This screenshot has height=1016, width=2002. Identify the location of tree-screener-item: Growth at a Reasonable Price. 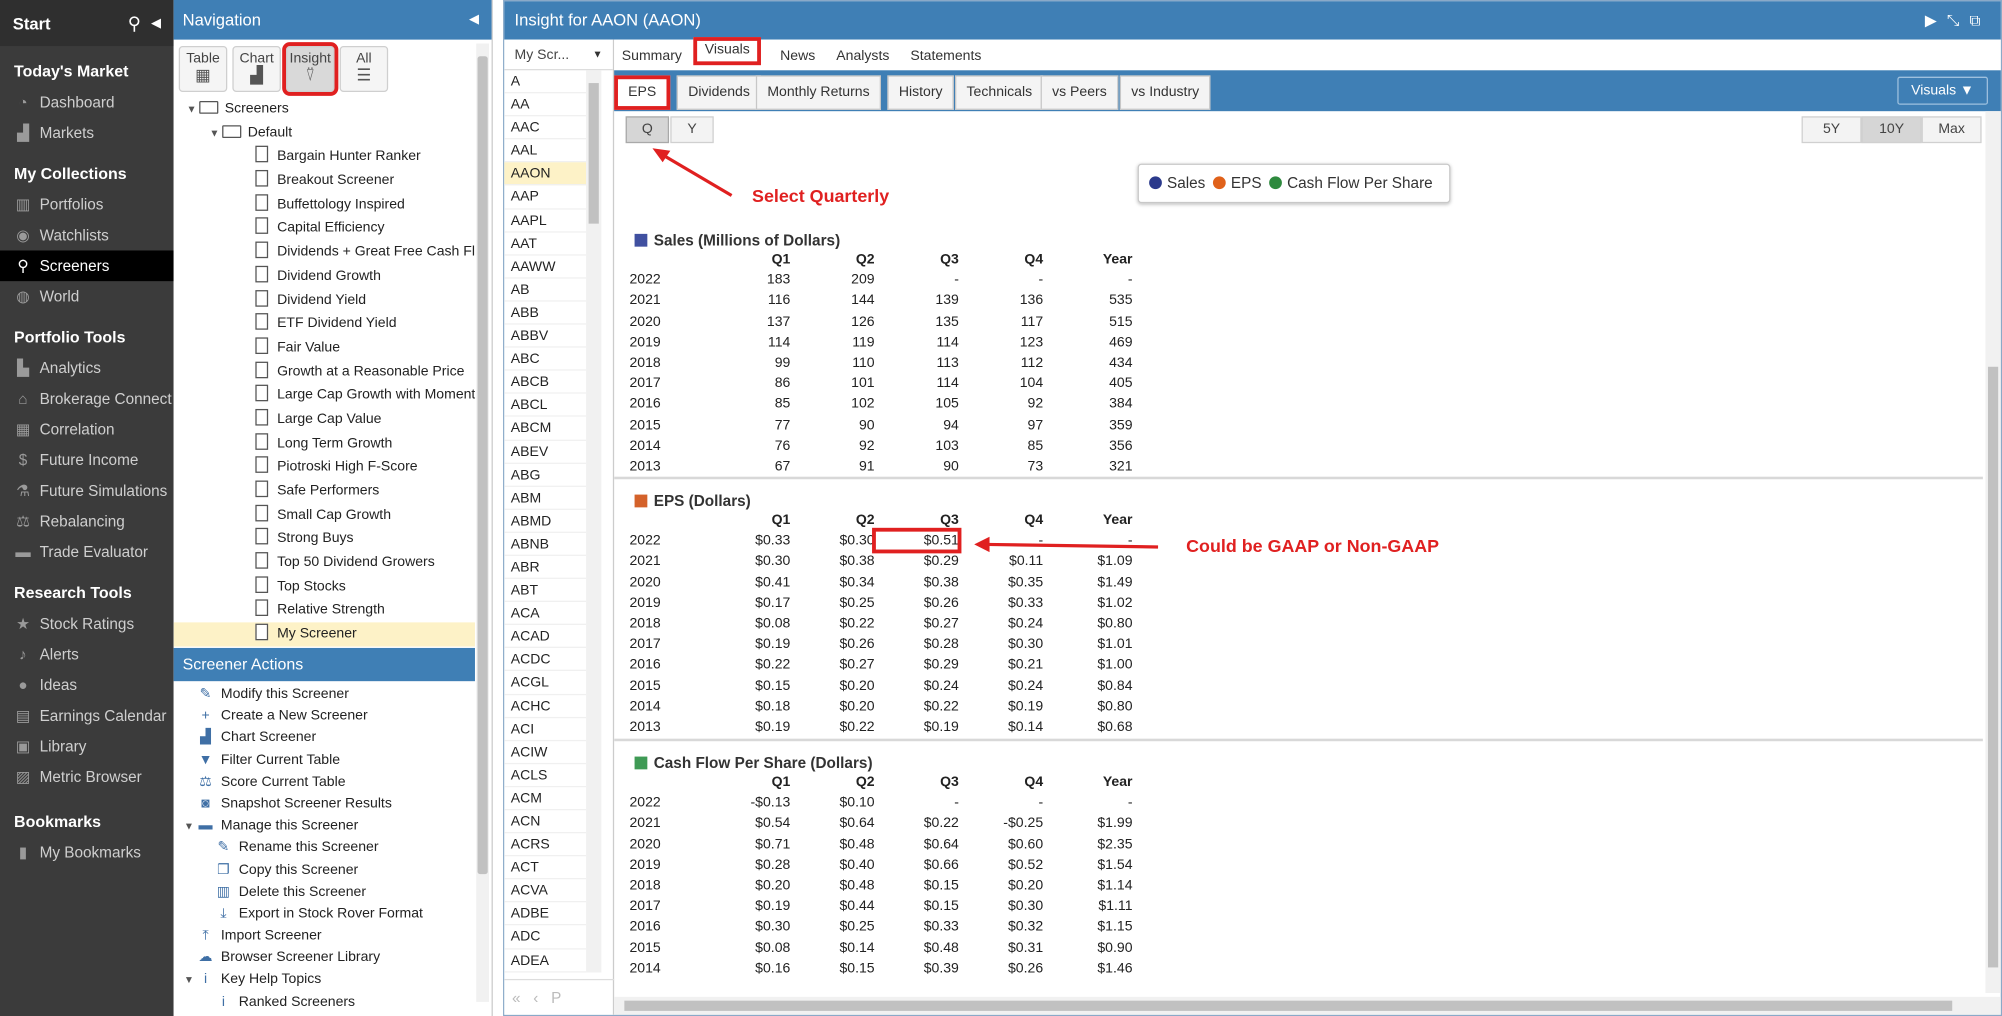
(324, 372).